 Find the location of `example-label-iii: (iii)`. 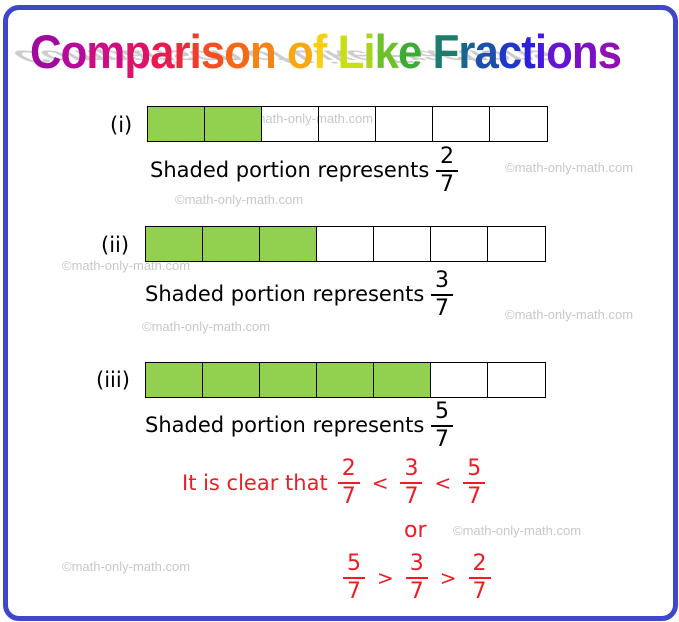

example-label-iii: (iii) is located at coordinates (113, 380).